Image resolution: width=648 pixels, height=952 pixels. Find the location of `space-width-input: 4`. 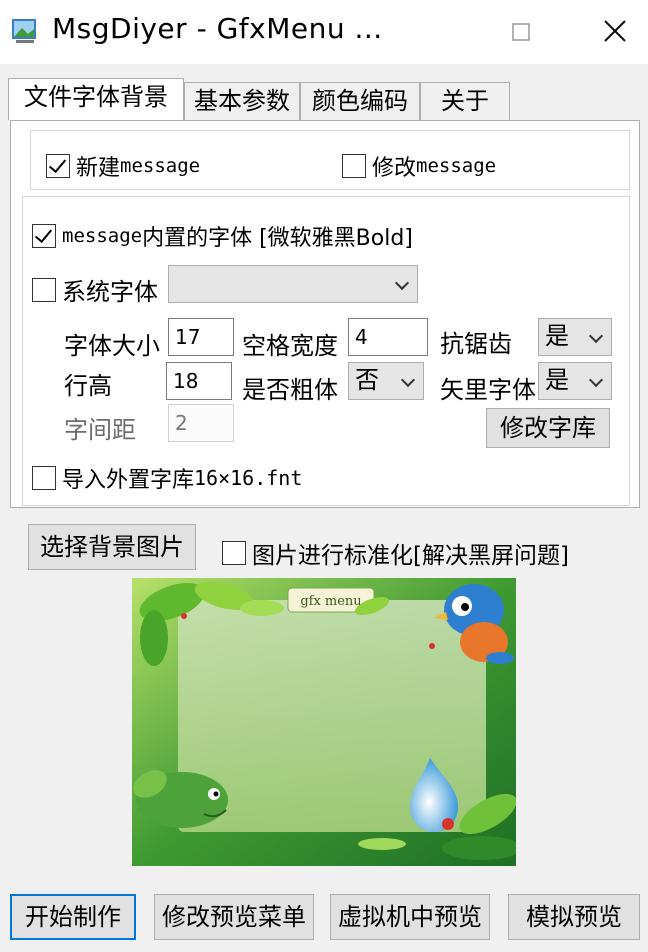

space-width-input: 4 is located at coordinates (388, 337).